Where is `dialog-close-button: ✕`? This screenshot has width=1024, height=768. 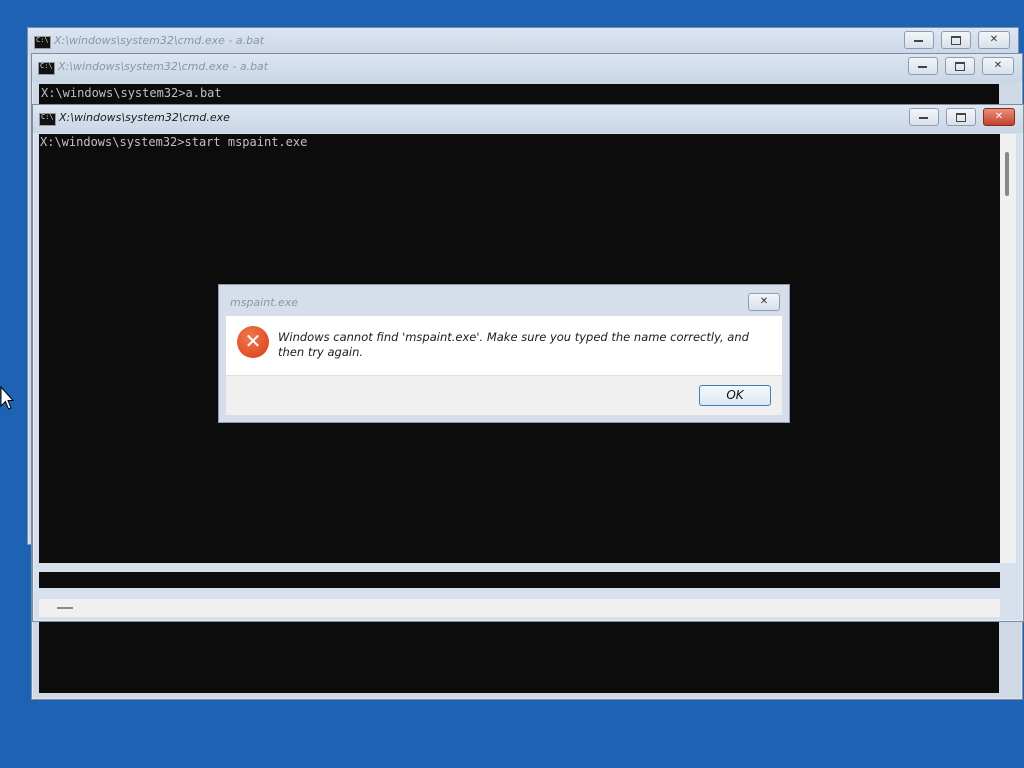
dialog-close-button: ✕ is located at coordinates (764, 302).